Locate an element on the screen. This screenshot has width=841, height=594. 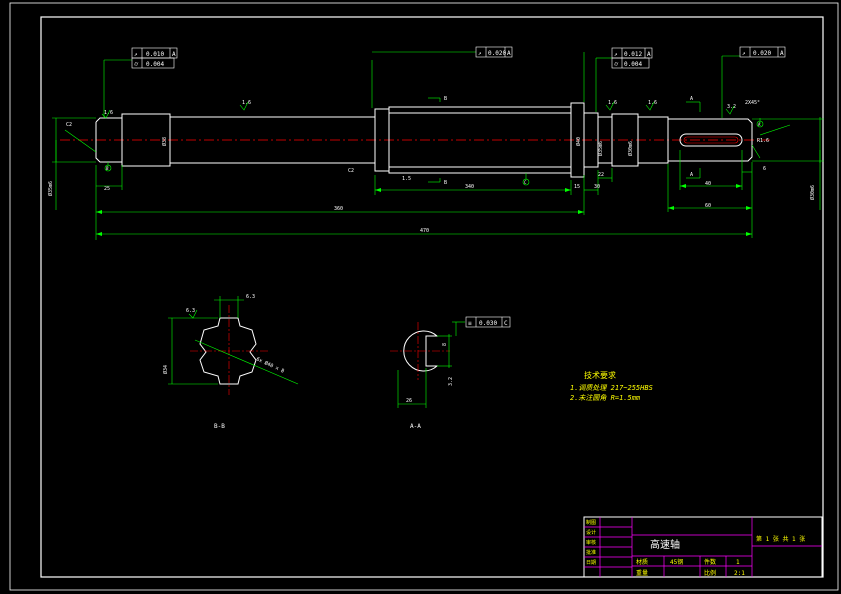
tb-date: 日期 is located at coordinates (591, 563).